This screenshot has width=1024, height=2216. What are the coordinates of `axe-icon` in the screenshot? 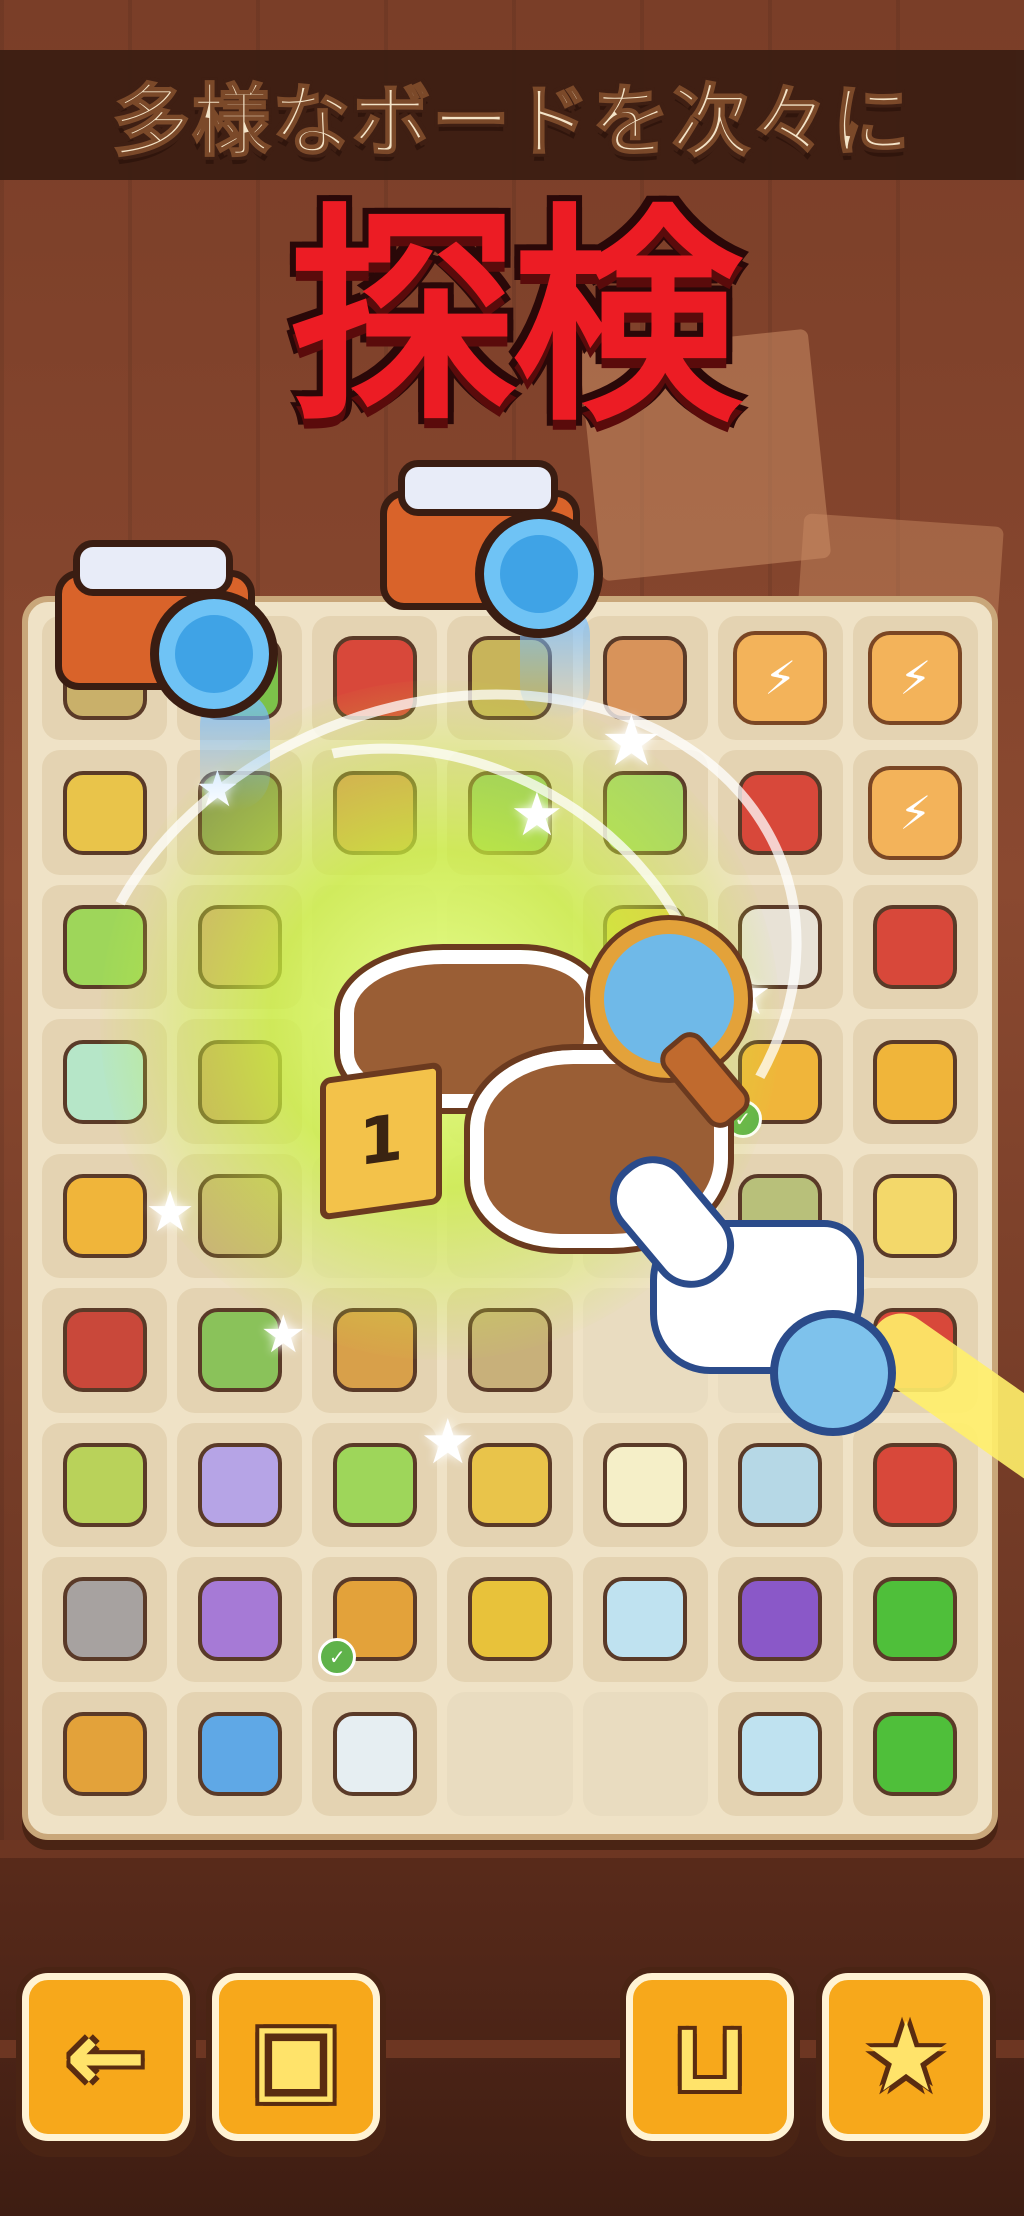 It's located at (104, 1350).